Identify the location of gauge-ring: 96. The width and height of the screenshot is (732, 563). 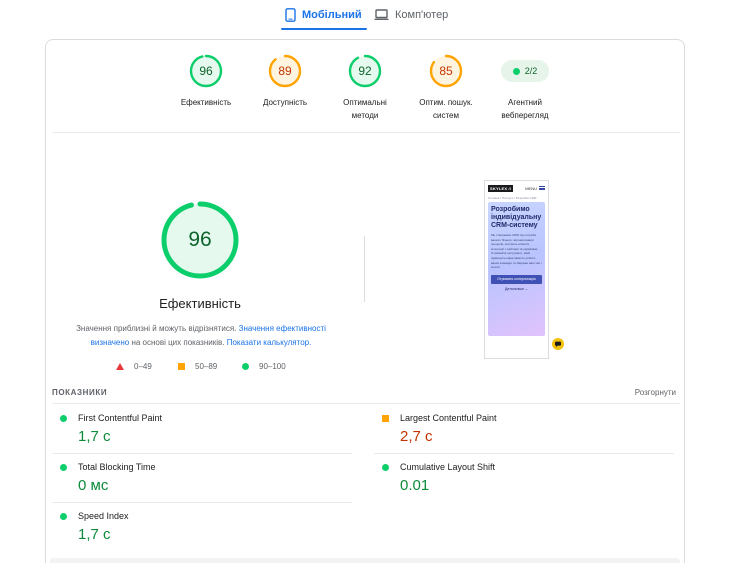
(206, 71).